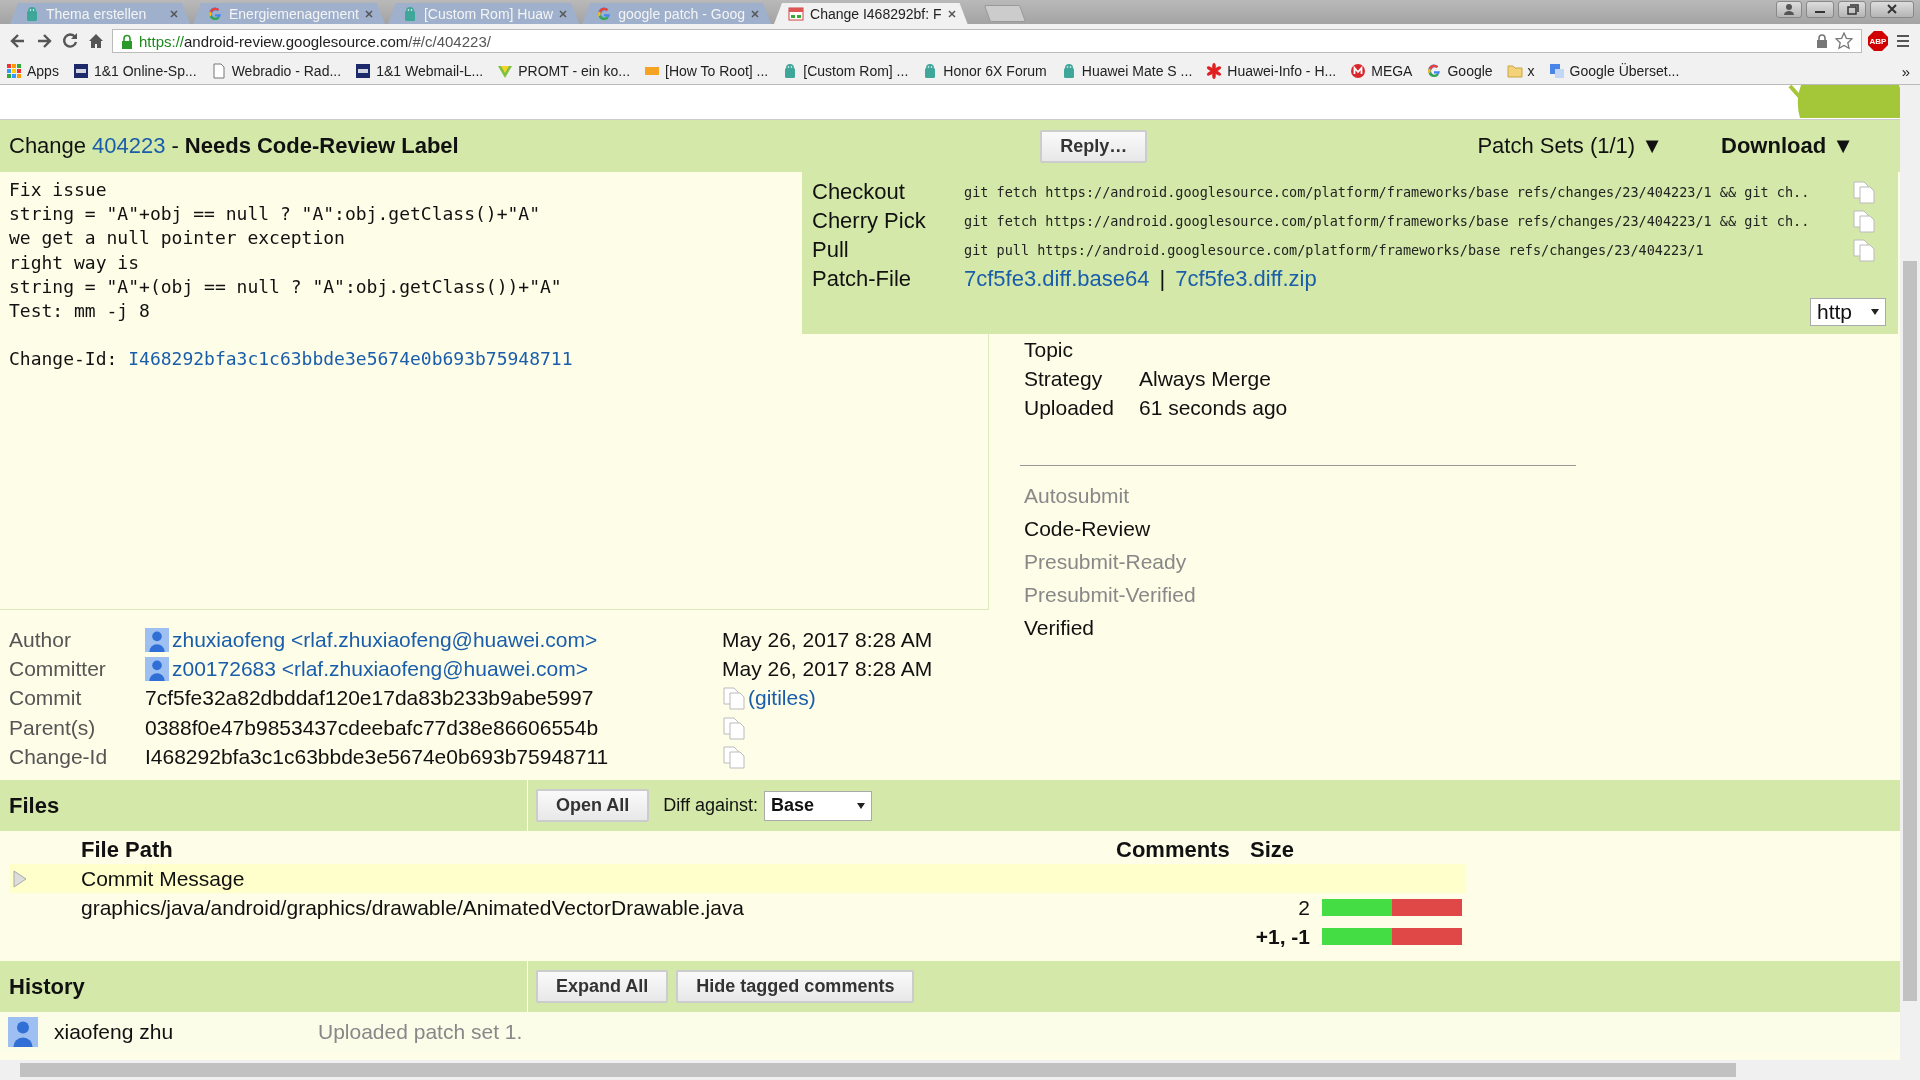 This screenshot has height=1080, width=1920. I want to click on column-header: Size, so click(1272, 849).